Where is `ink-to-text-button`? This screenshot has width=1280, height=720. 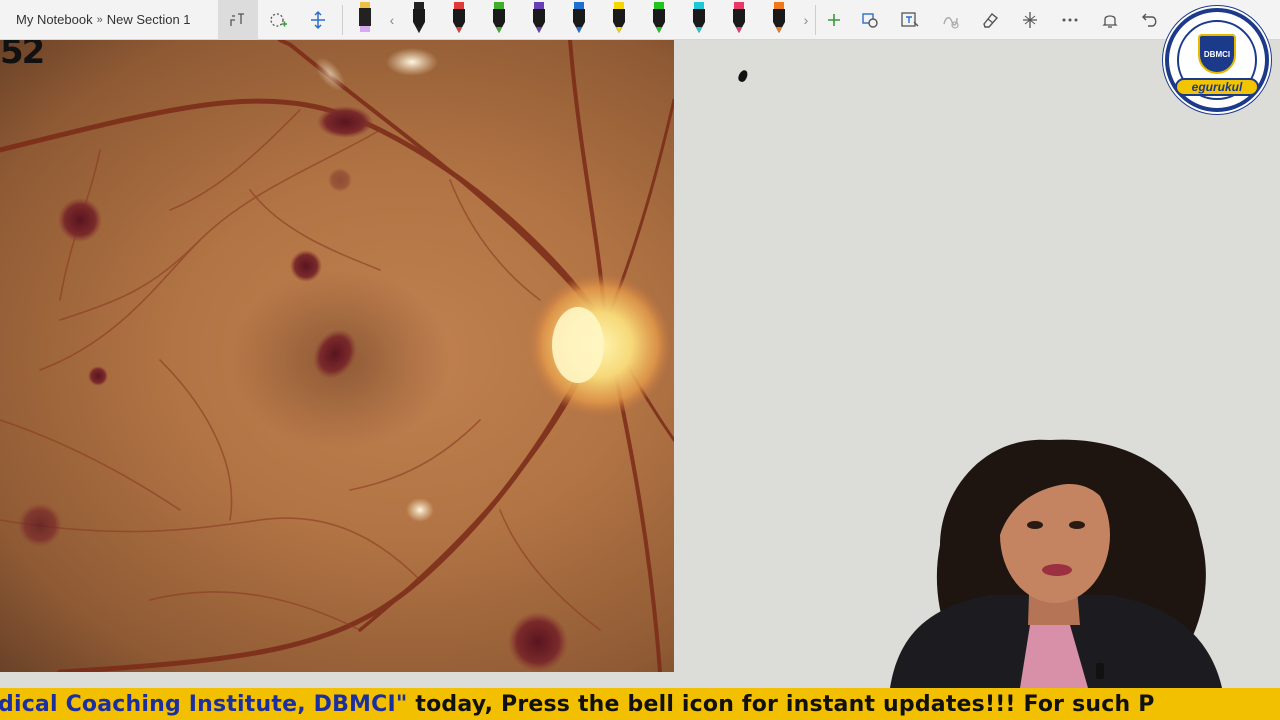
ink-to-text-button is located at coordinates (910, 20).